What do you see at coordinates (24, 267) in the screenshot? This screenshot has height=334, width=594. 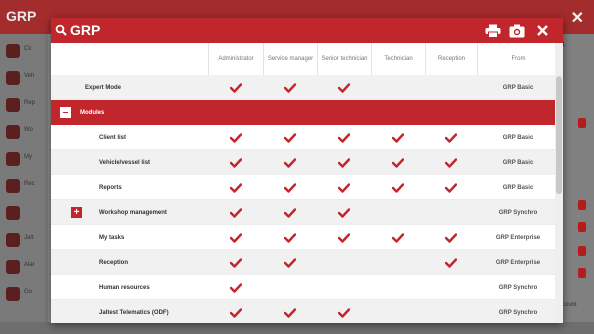 I see `background-sidebar-item: Alar` at bounding box center [24, 267].